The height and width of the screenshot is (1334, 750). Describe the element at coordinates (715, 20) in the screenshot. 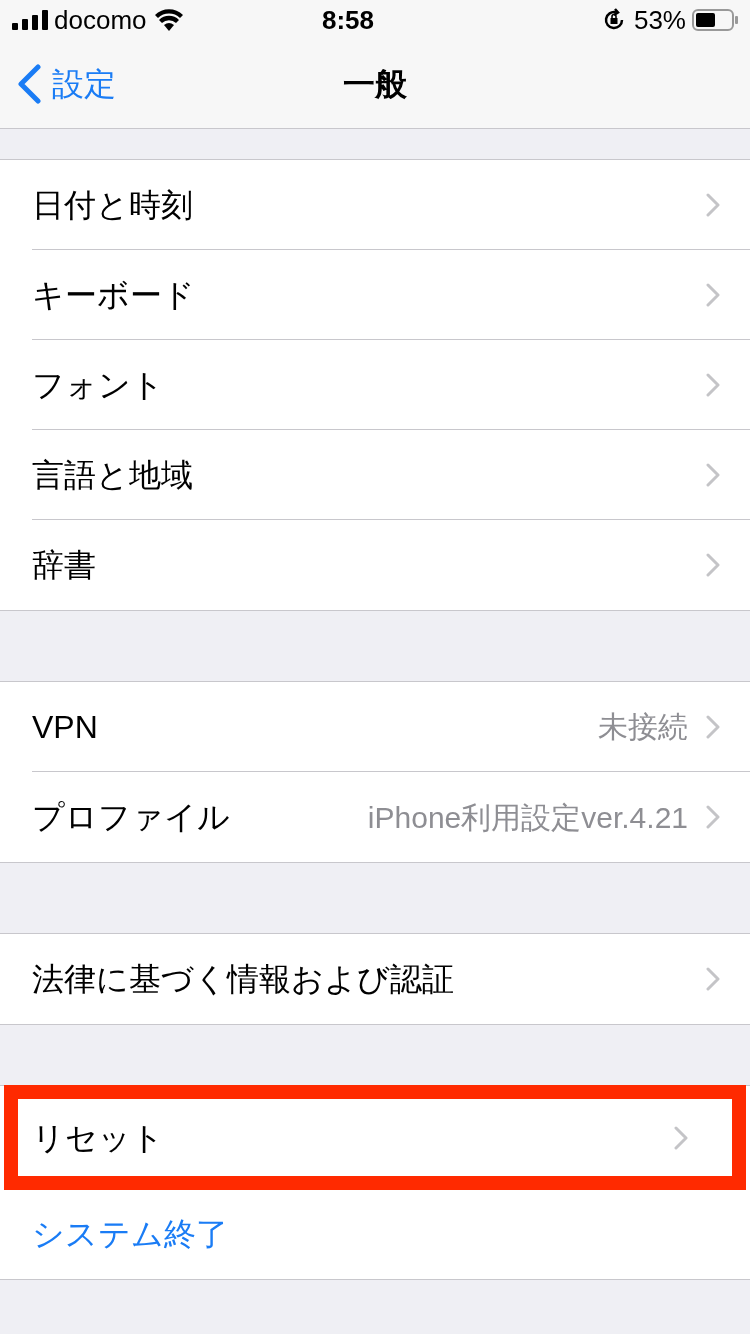

I see `battery-icon` at that location.